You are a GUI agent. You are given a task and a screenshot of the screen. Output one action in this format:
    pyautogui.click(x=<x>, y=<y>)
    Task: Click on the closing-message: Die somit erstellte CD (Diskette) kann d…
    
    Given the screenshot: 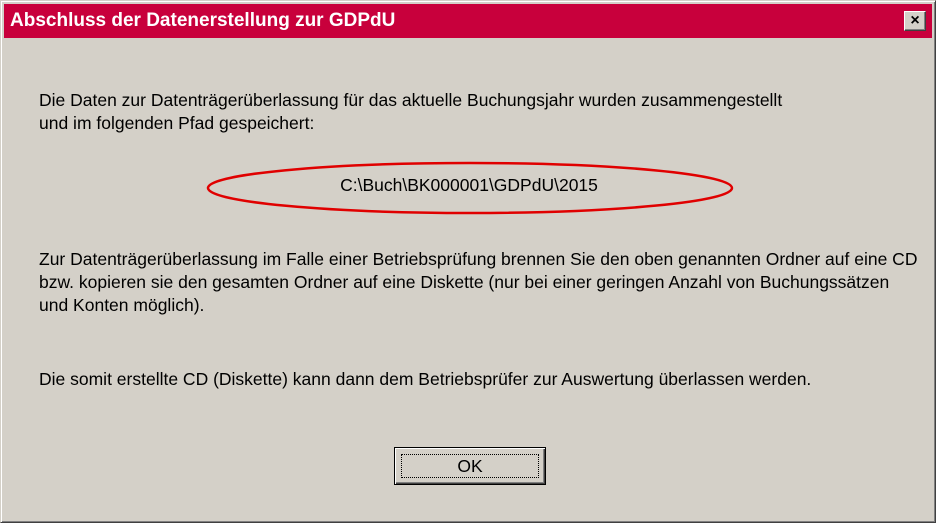 What is the action you would take?
    pyautogui.click(x=425, y=379)
    